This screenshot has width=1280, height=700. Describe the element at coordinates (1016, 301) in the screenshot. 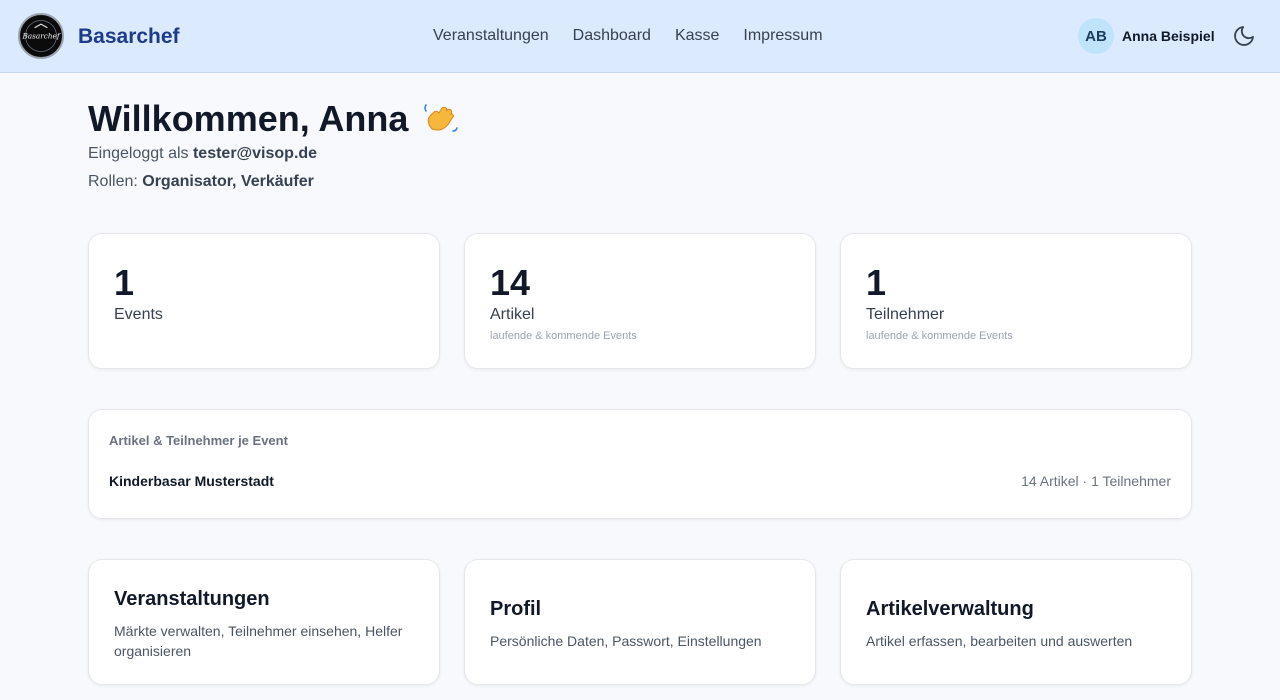

I see `stat-card-teilnehmer: 1 Teilnehmer laufende & kommende Events` at that location.